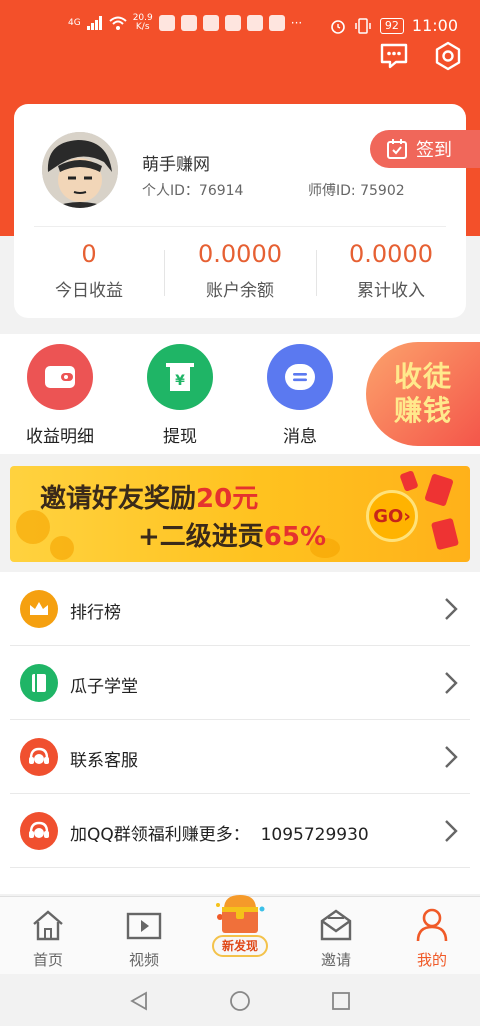 The height and width of the screenshot is (1026, 480). I want to click on stat-account-balance: 0.0000 账户余额, so click(240, 270).